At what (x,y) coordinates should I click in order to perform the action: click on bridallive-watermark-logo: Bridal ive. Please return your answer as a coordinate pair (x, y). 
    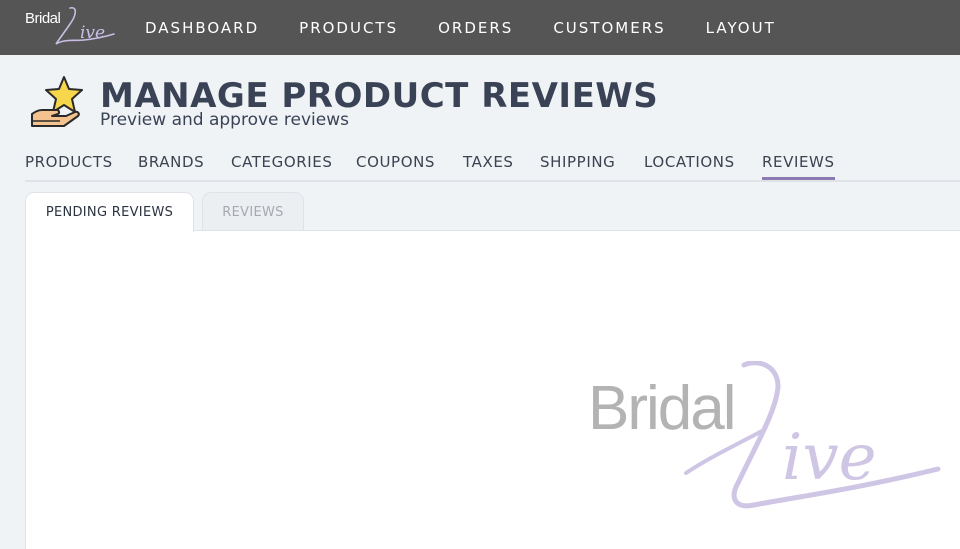
    Looking at the image, I should click on (764, 435).